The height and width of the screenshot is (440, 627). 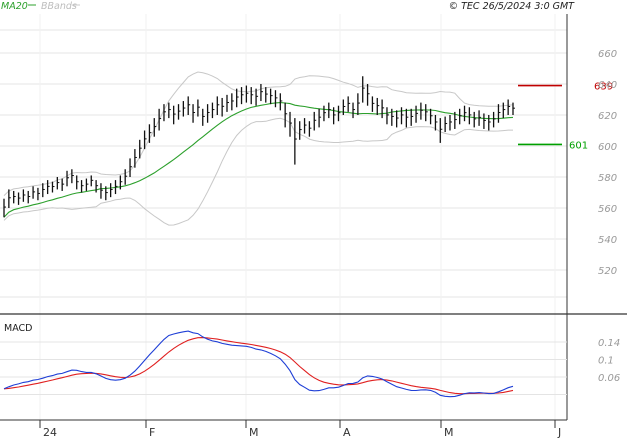 I want to click on signal-line, so click(x=258, y=366).